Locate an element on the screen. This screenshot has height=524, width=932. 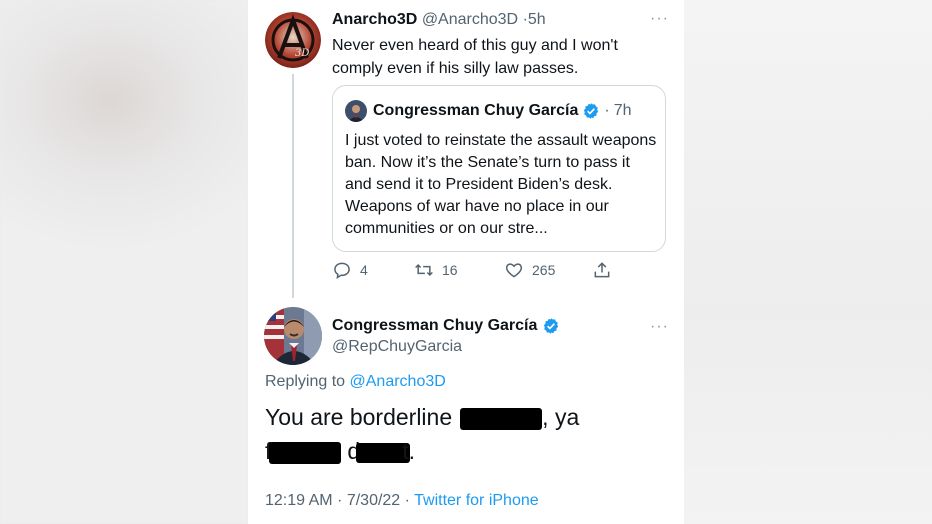
replying-to-handle-link: @Anarcho3D is located at coordinates (398, 381).